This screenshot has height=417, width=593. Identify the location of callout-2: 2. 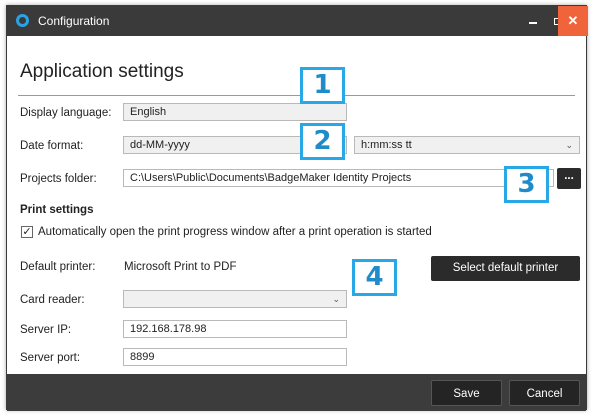
(322, 141).